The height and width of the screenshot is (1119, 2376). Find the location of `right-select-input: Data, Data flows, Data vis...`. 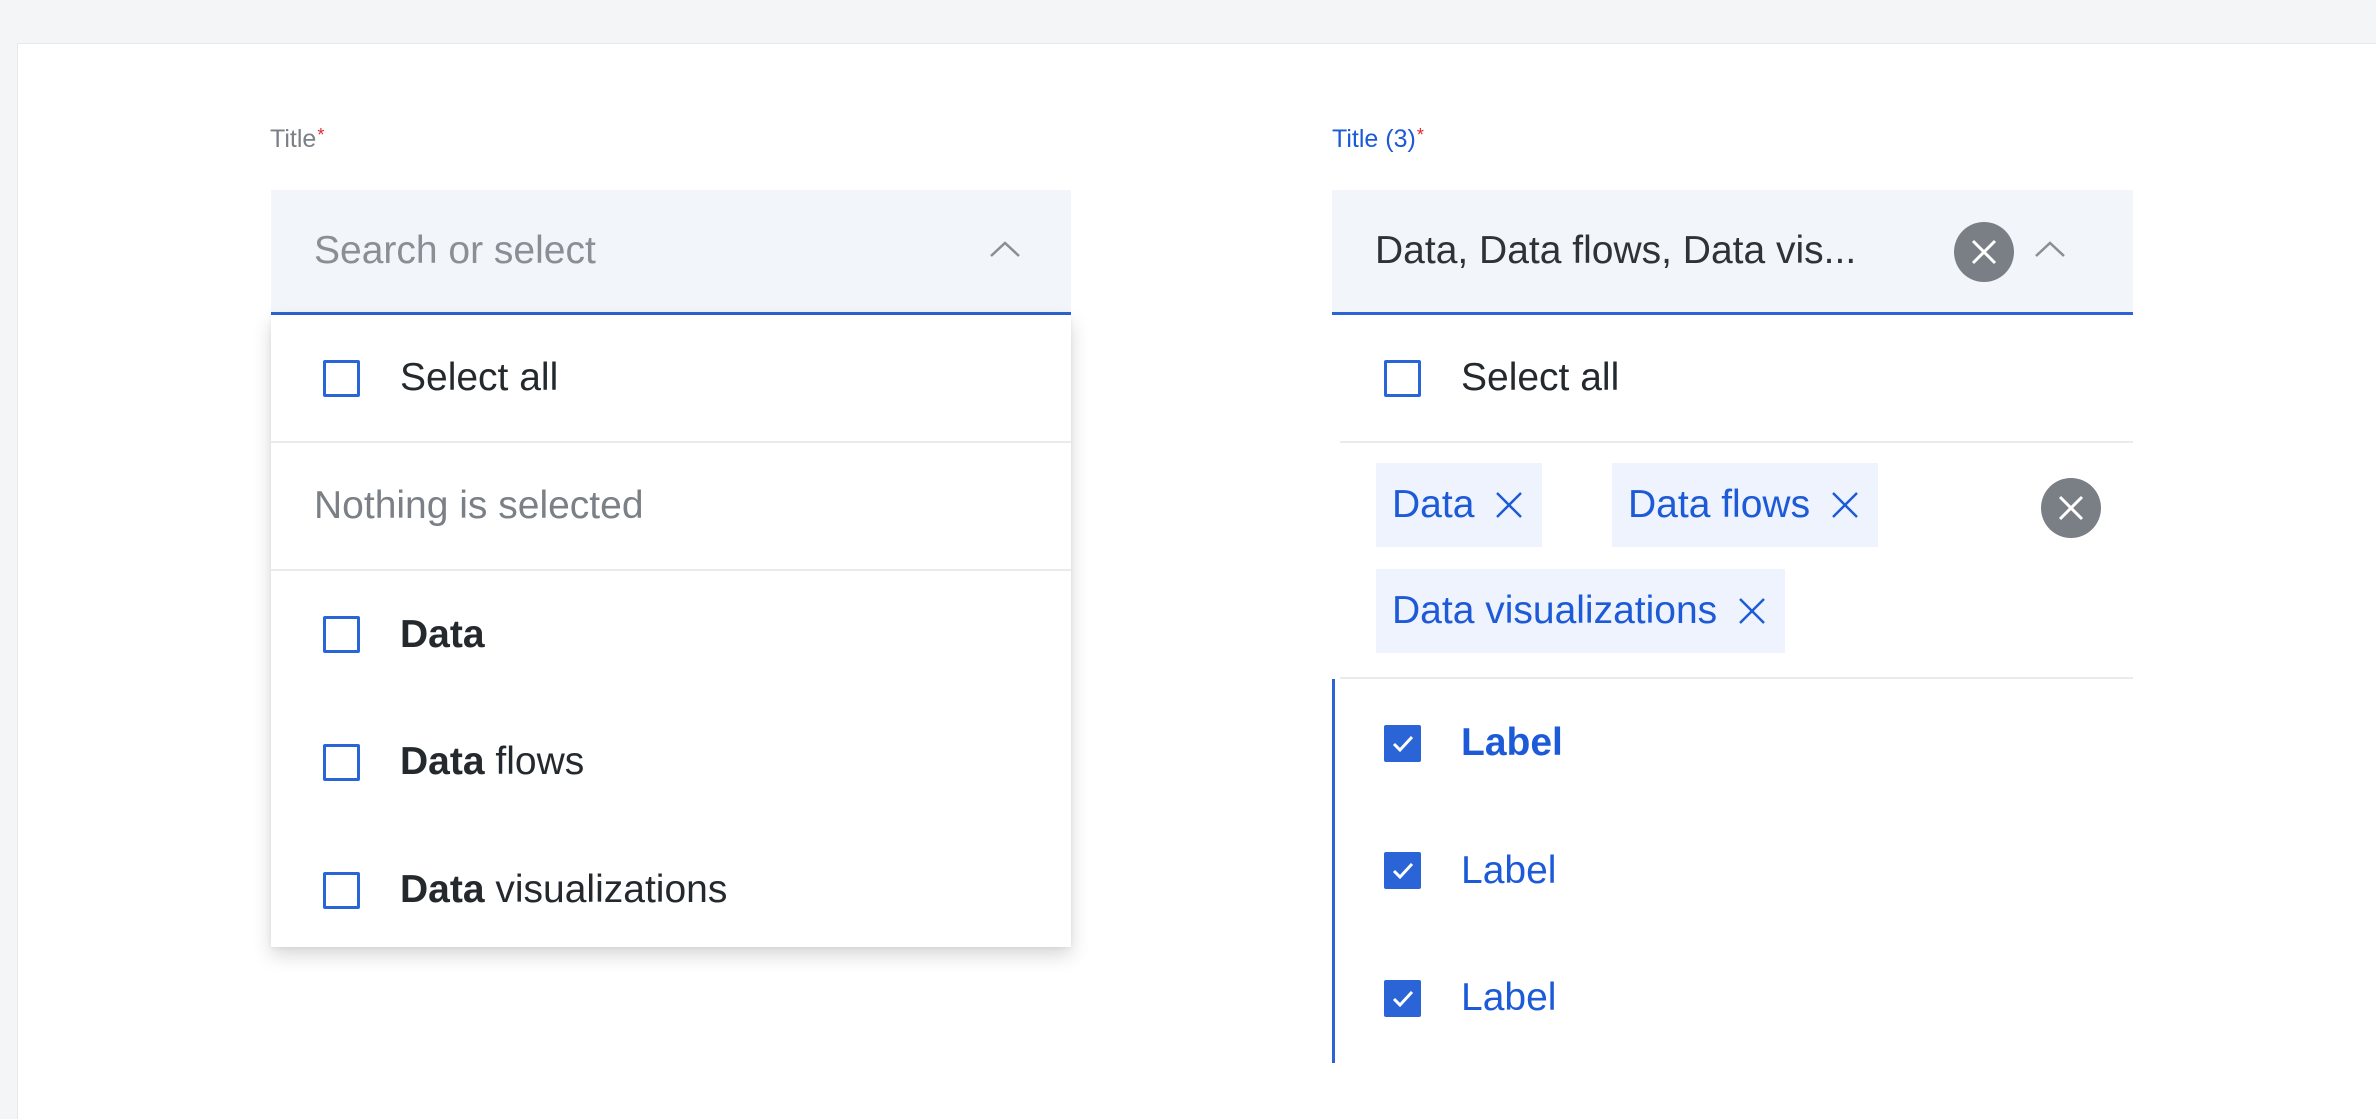

right-select-input: Data, Data flows, Data vis... is located at coordinates (1732, 252).